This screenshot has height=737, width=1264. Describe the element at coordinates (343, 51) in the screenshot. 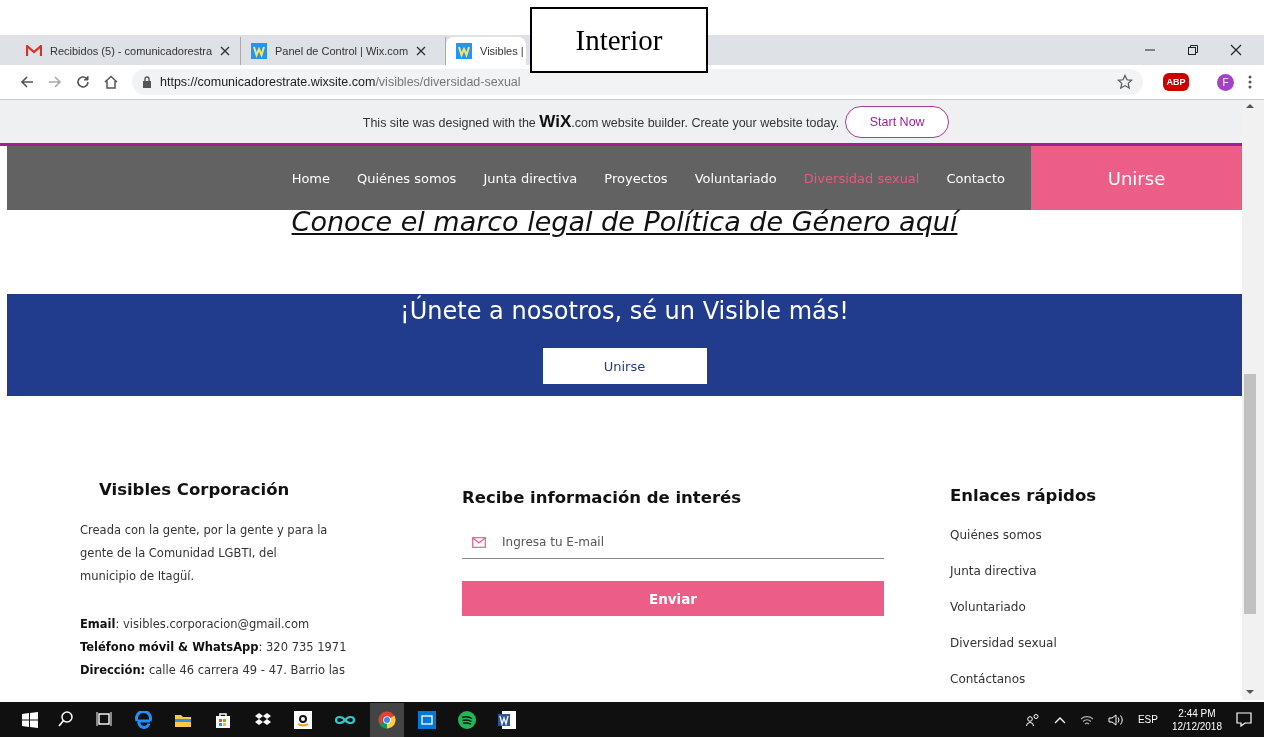

I see `browser-tab: Panel de Control | Wix.com` at that location.